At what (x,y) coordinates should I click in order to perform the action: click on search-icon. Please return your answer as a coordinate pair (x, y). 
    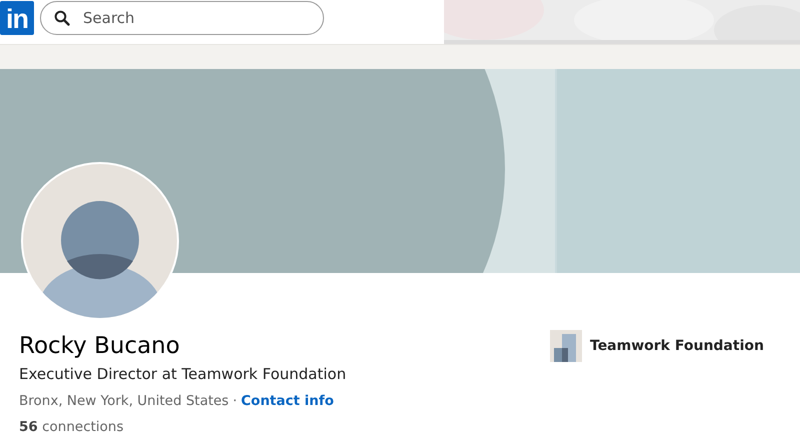
    Looking at the image, I should click on (62, 18).